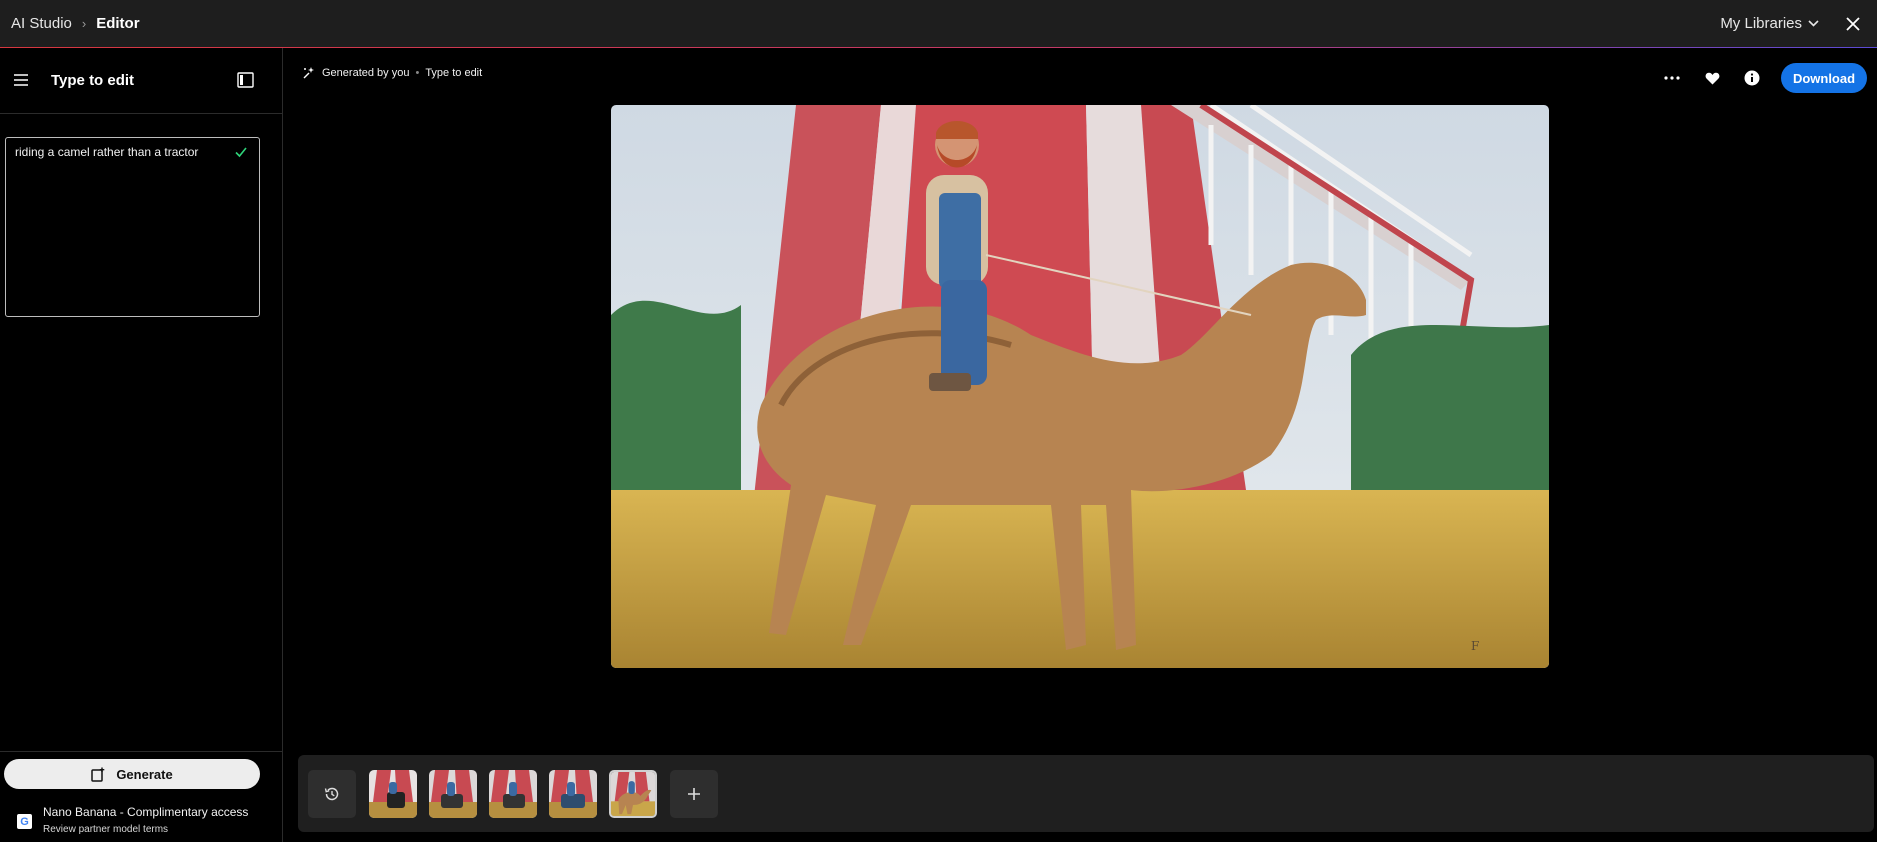 This screenshot has height=842, width=1877. I want to click on mode-label: Type to edit, so click(454, 73).